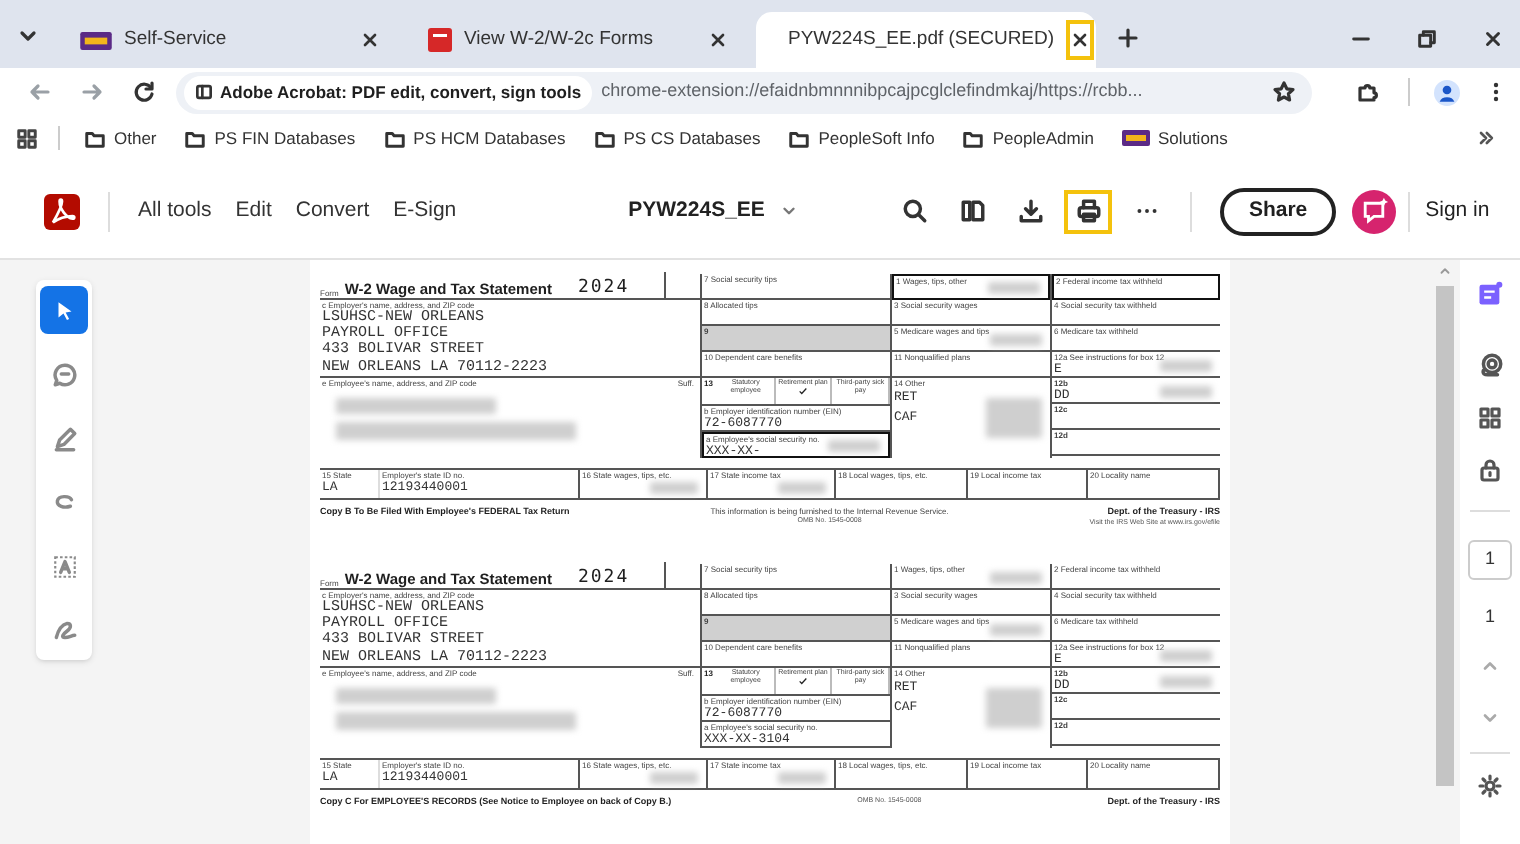 The width and height of the screenshot is (1520, 844). I want to click on browser-tab: PYW224S_EE.pdf (SECURED), so click(926, 40).